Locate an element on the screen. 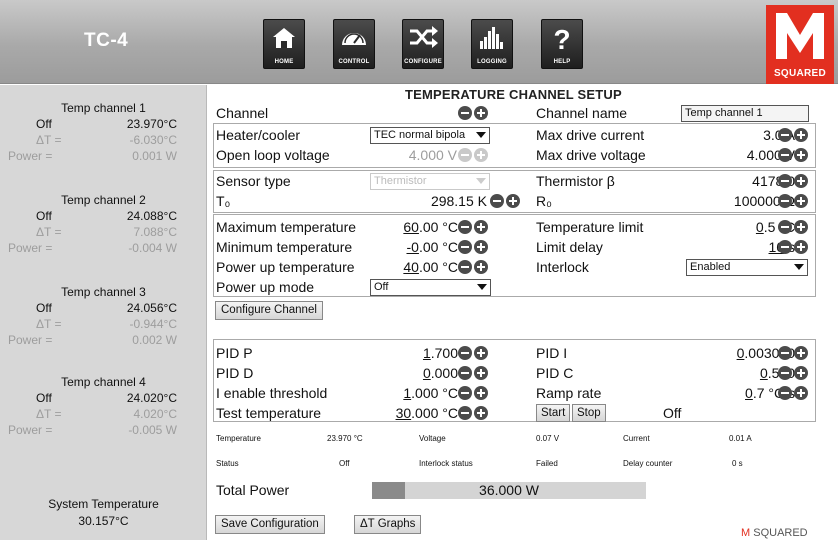 This screenshot has width=838, height=540. ramp-rate-increment-button is located at coordinates (801, 393).